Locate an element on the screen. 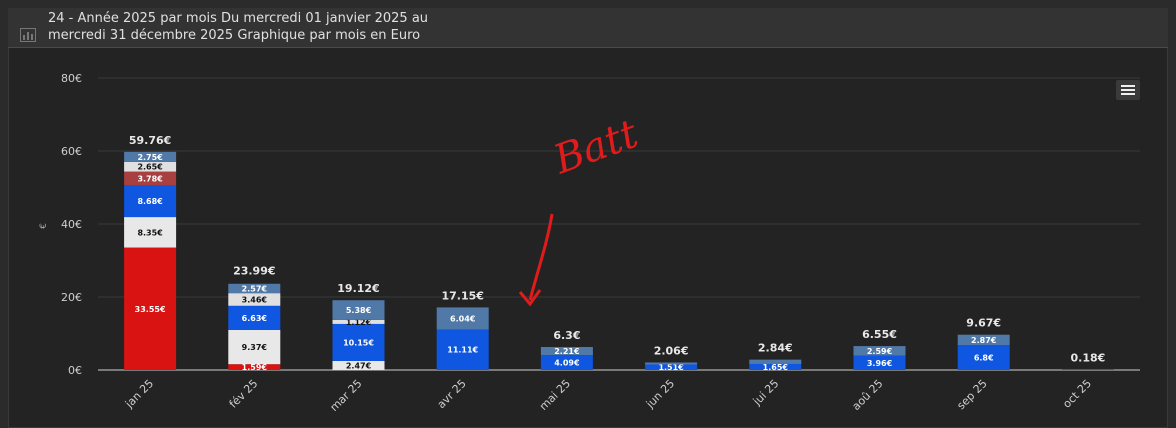 Image resolution: width=1176 pixels, height=428 pixels. y-tick-label: 40€ is located at coordinates (71, 224).